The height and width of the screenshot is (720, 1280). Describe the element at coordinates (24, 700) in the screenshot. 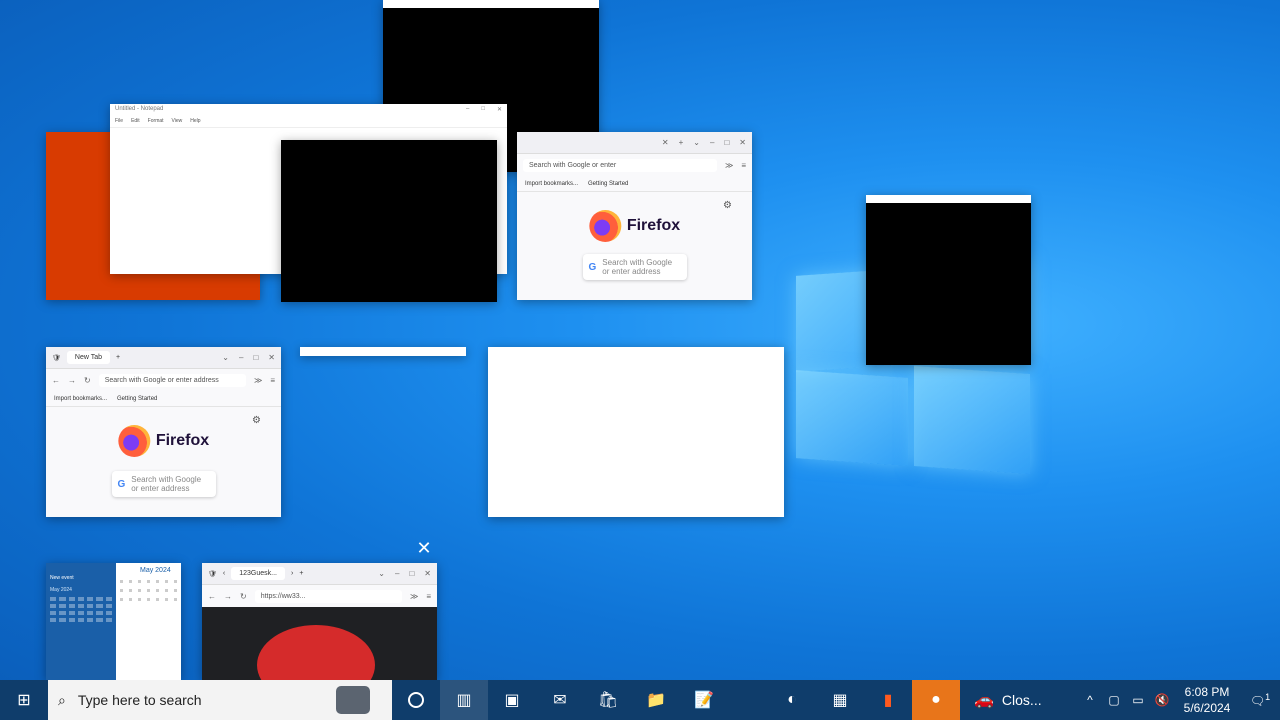

I see `windows-icon: ⊞` at that location.